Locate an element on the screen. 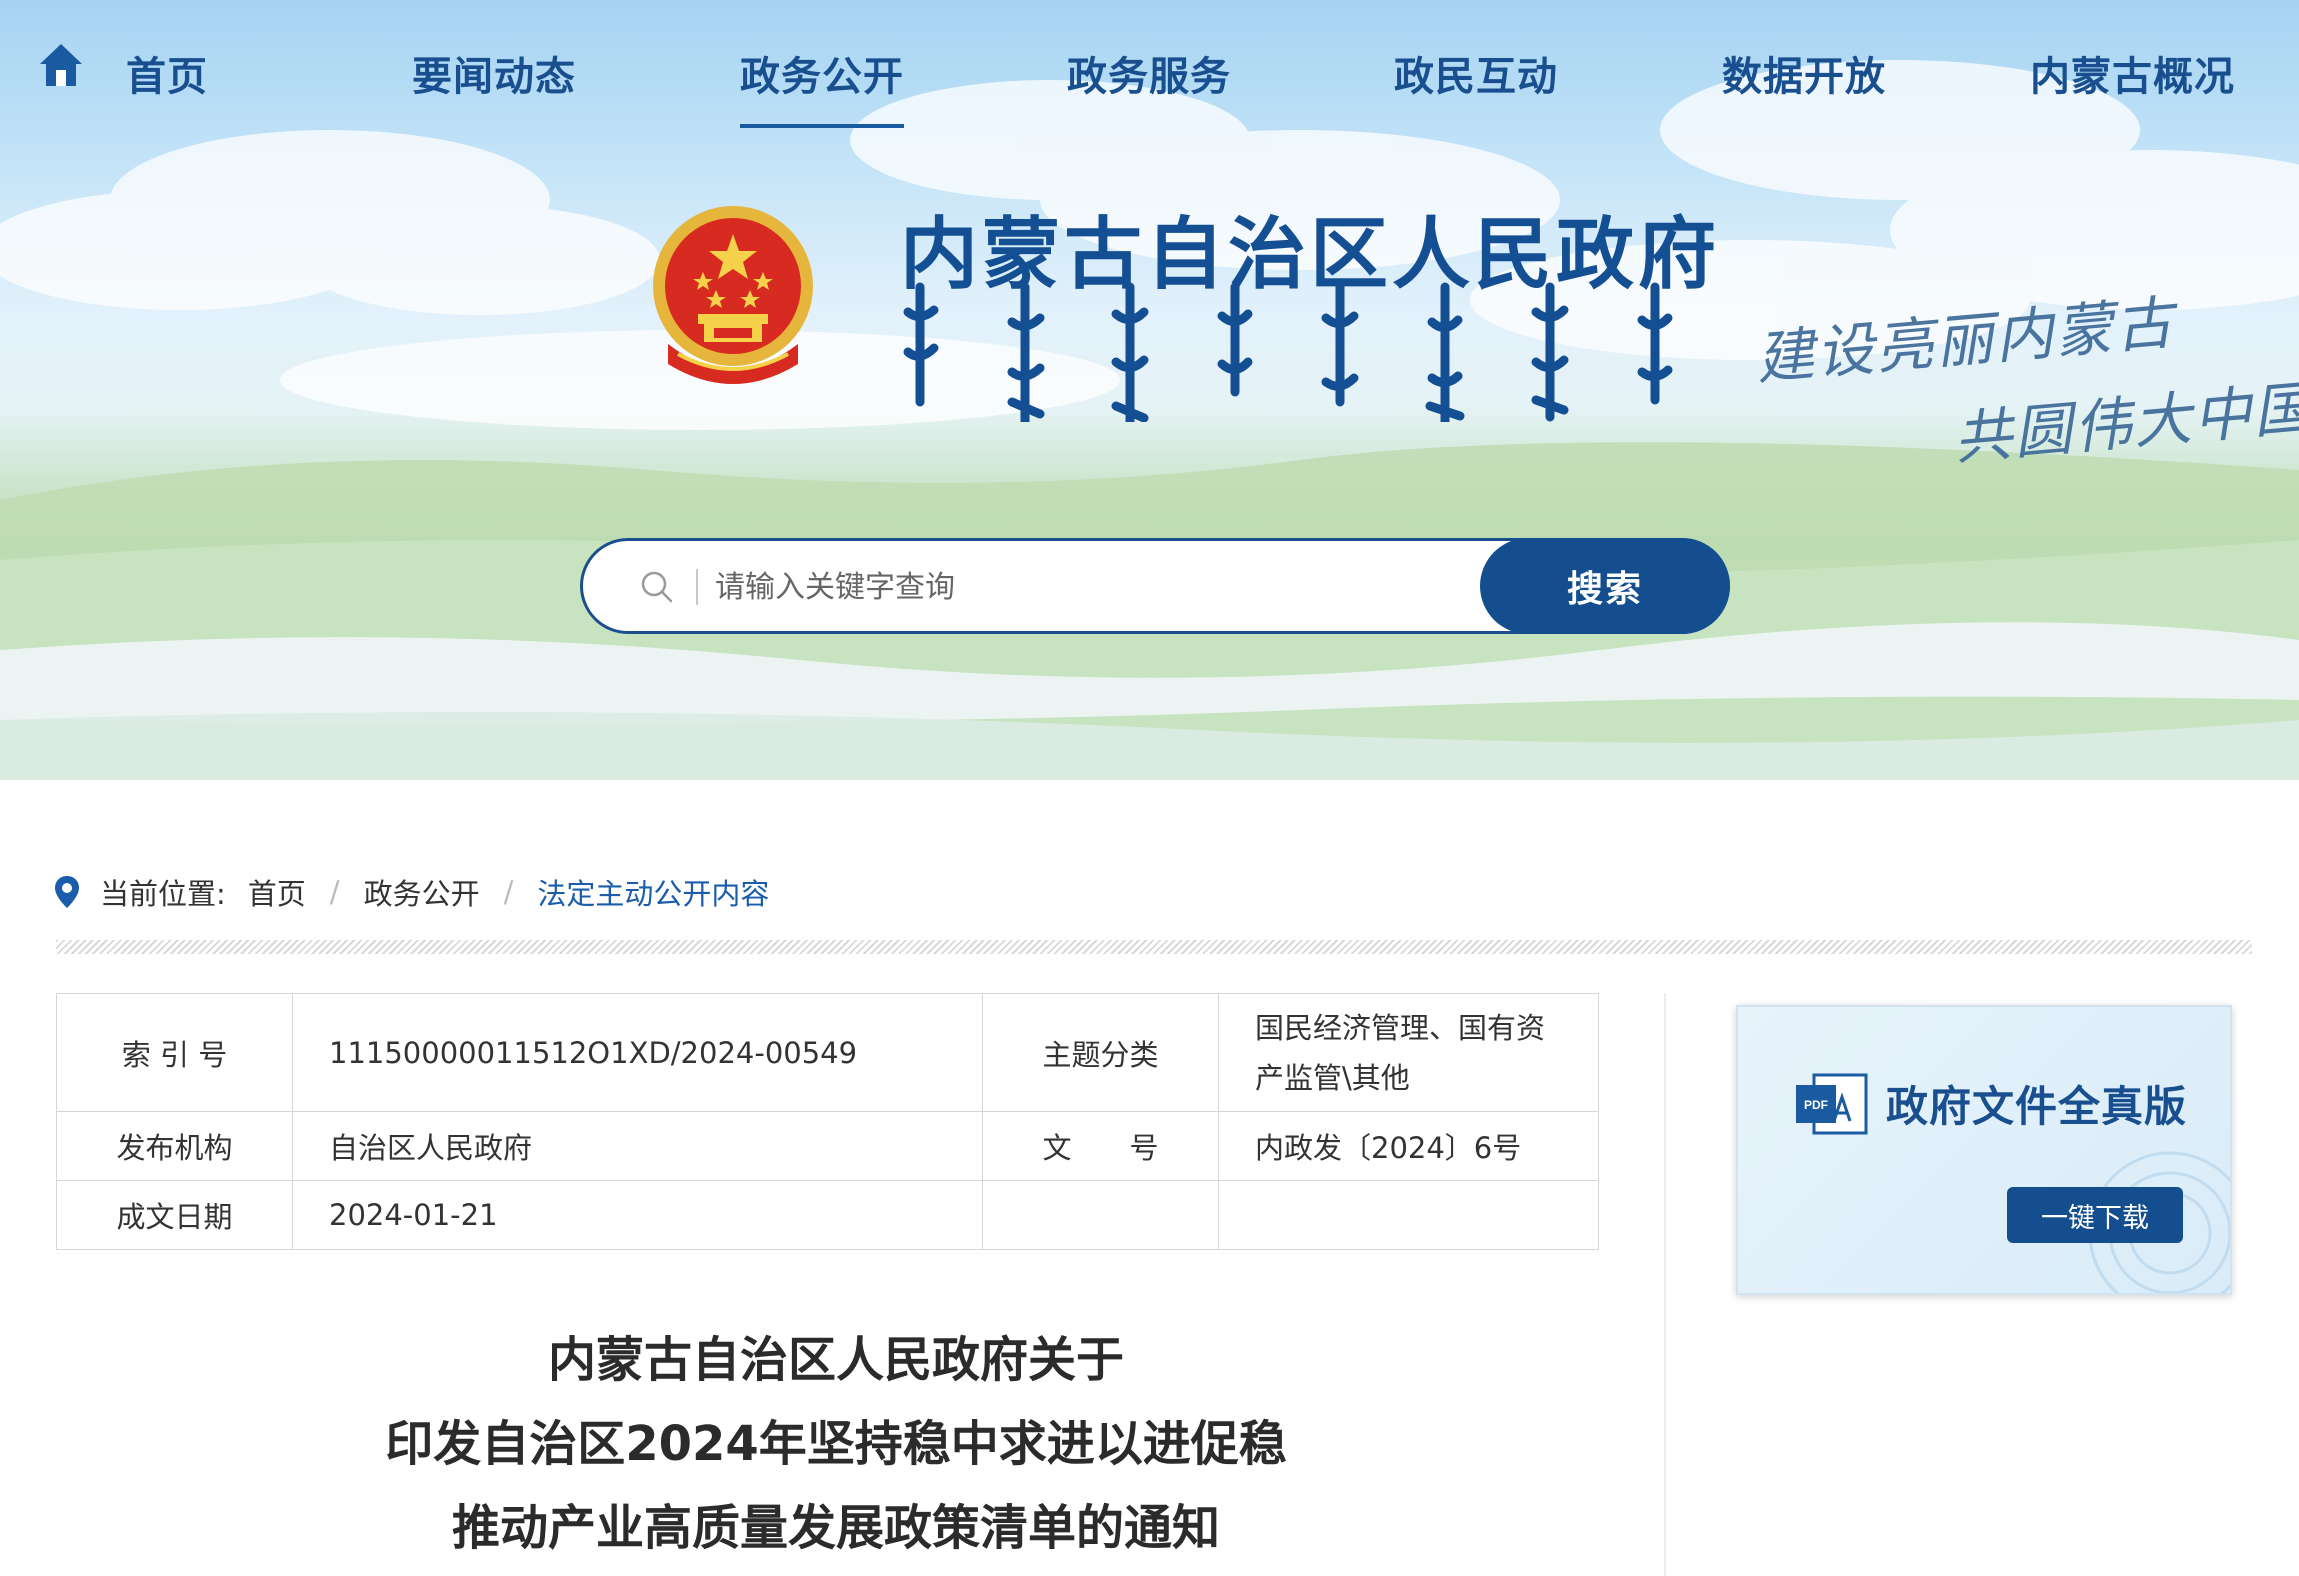  breadcrumb: 当前位置: 首页 / 政务公开 / 法定主动公开内容 is located at coordinates (411, 892).